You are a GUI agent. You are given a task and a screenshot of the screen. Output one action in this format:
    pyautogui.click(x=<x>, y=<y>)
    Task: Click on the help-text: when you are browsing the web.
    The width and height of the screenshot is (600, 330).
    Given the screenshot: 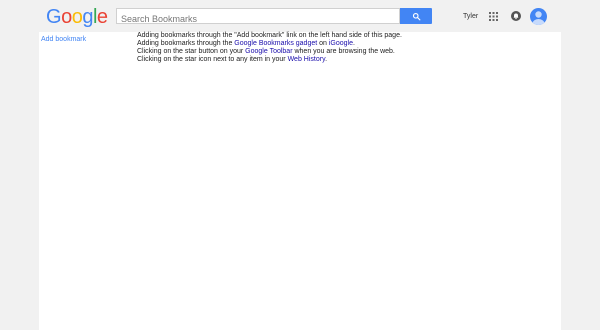 What is the action you would take?
    pyautogui.click(x=343, y=51)
    